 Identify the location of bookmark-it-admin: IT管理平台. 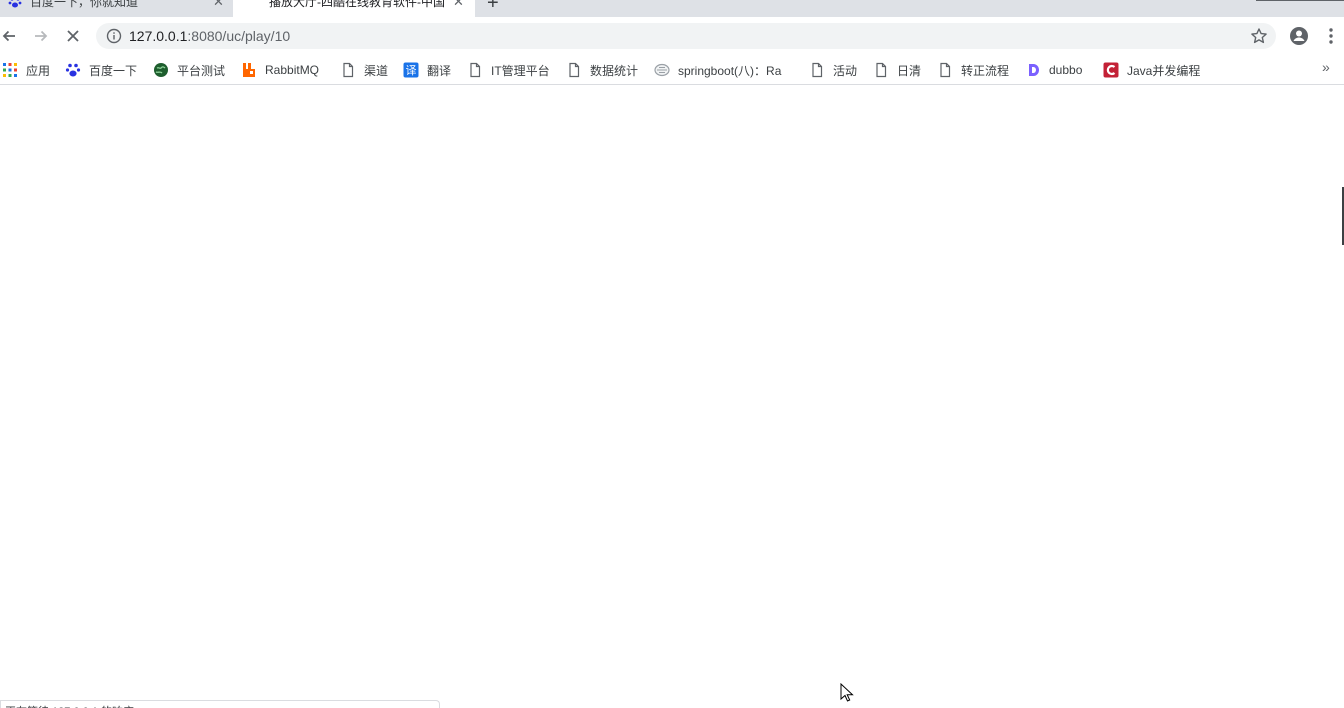
(508, 70).